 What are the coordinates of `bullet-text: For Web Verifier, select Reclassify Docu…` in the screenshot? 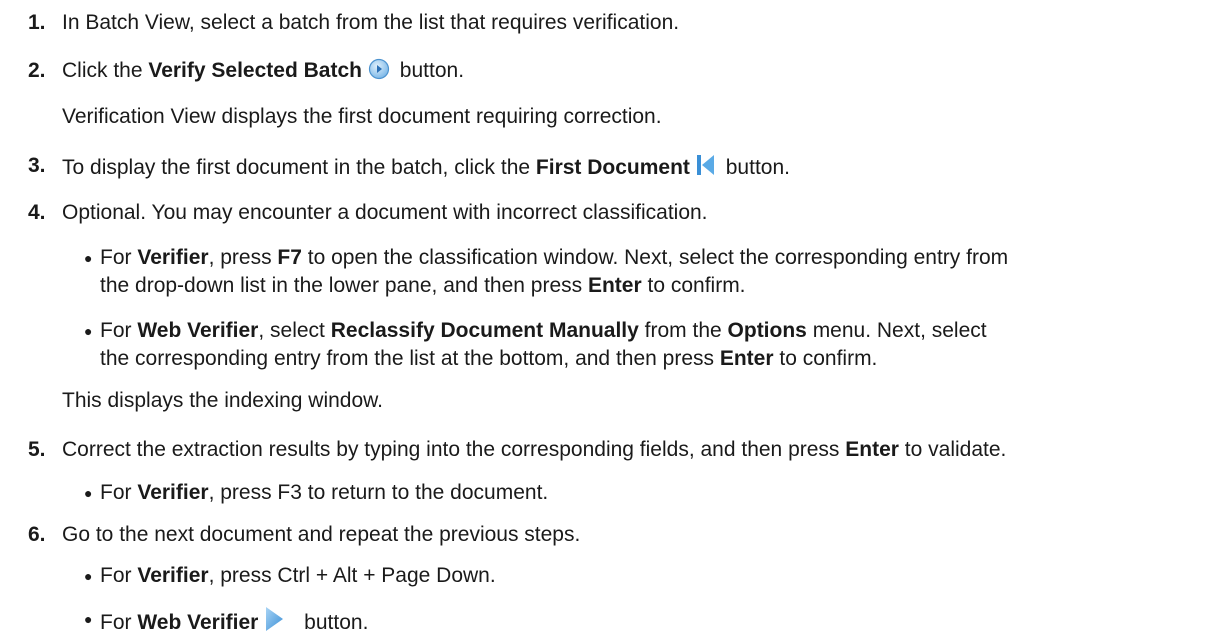 It's located at (543, 331).